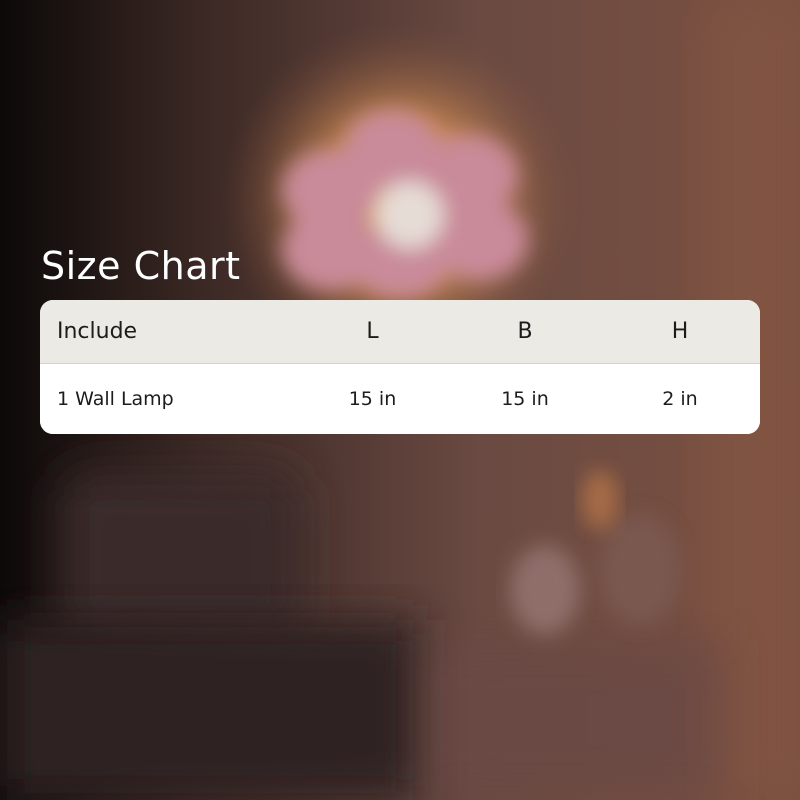 This screenshot has width=800, height=800. Describe the element at coordinates (141, 266) in the screenshot. I see `page-title: Size Chart` at that location.